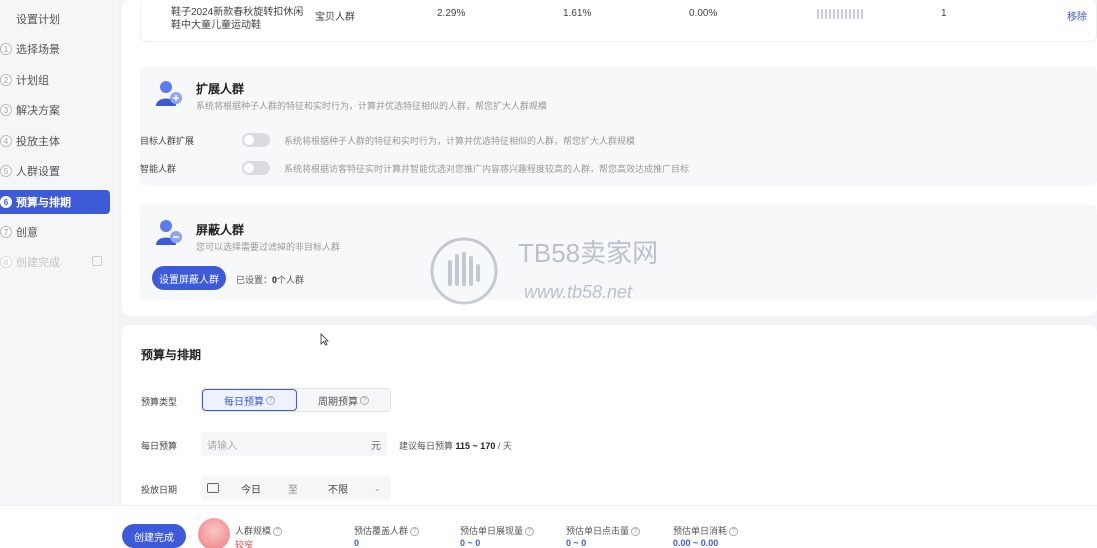 The width and height of the screenshot is (1097, 548). I want to click on date-range-picker: 今日 至 不限 ⌄, so click(296, 488).